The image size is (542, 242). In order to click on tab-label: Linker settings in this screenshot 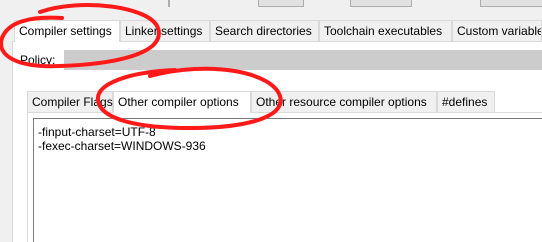, I will do `click(164, 31)`.